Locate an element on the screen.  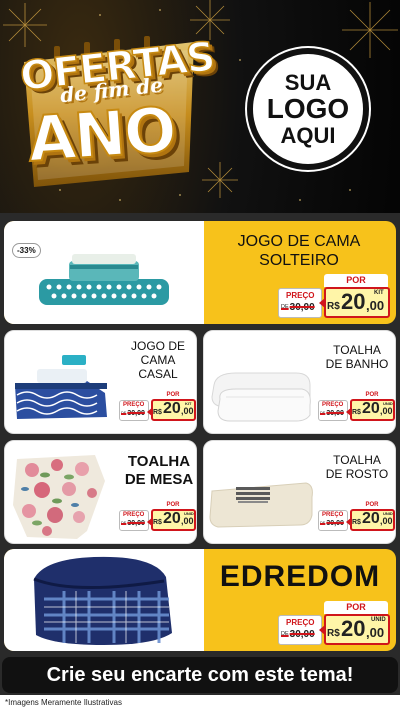
product-name: TOALHA DE ROSTO is located at coordinates (357, 467).